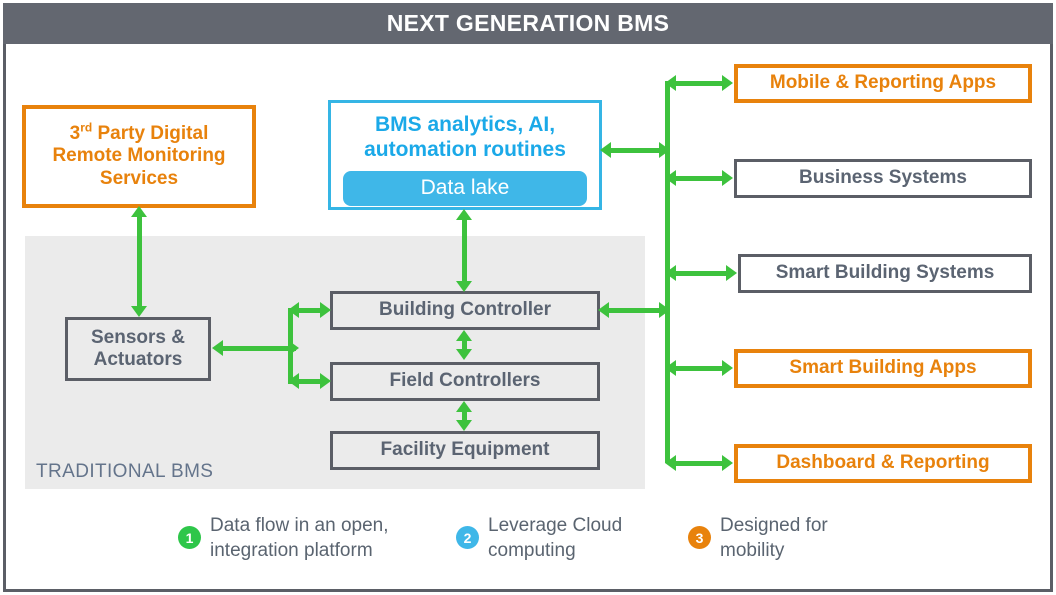  I want to click on connector-bus-smartapps, so click(698, 368).